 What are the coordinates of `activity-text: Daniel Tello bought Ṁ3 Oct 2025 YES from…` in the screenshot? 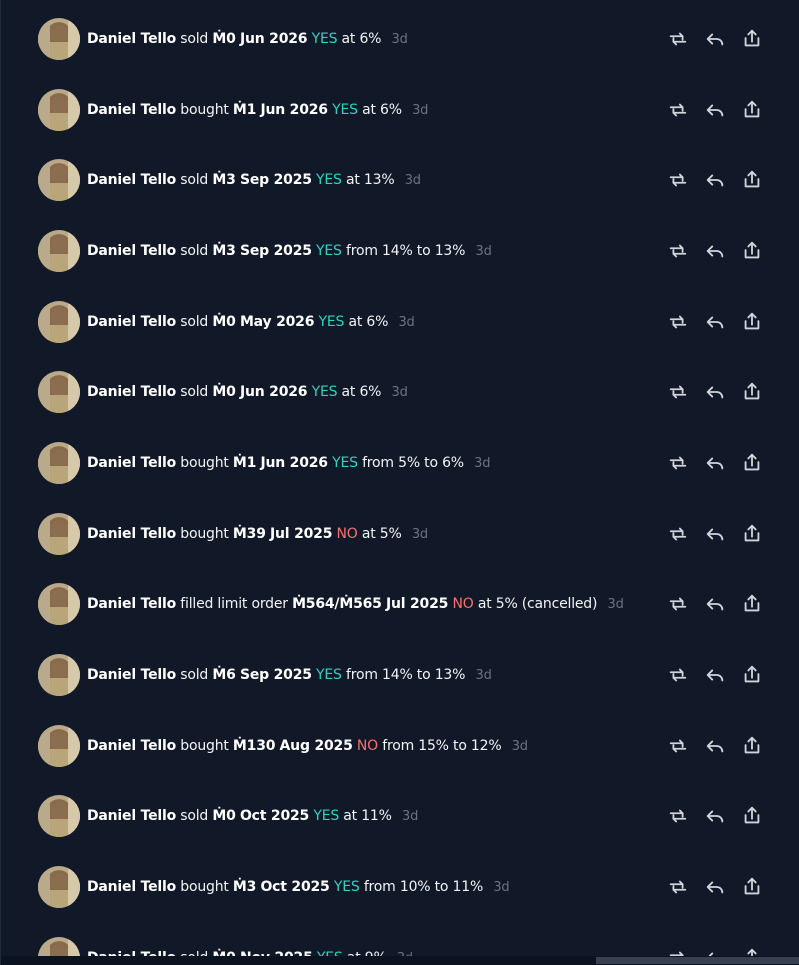 It's located at (298, 887).